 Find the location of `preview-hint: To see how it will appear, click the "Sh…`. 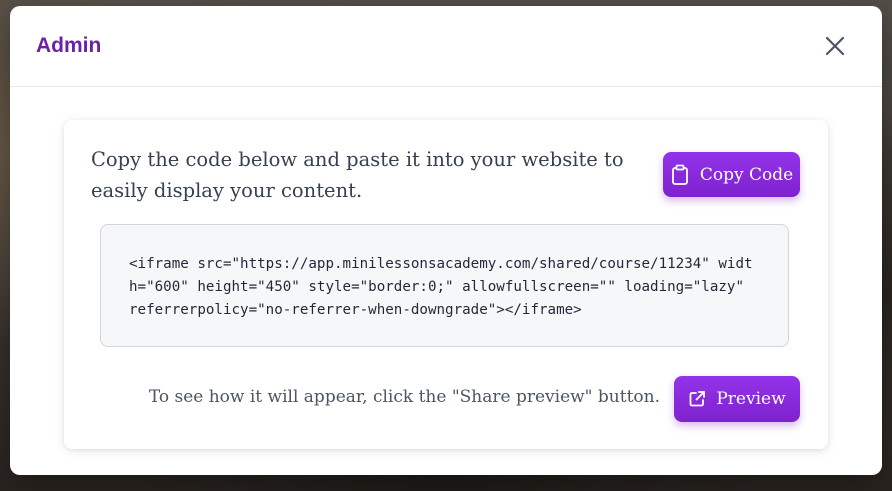

preview-hint: To see how it will appear, click the "Sh… is located at coordinates (404, 397).